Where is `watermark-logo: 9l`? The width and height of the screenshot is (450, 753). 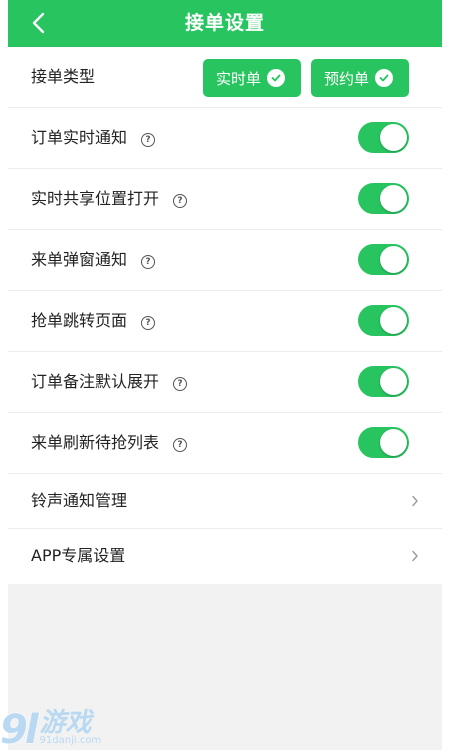 watermark-logo: 9l is located at coordinates (19, 730).